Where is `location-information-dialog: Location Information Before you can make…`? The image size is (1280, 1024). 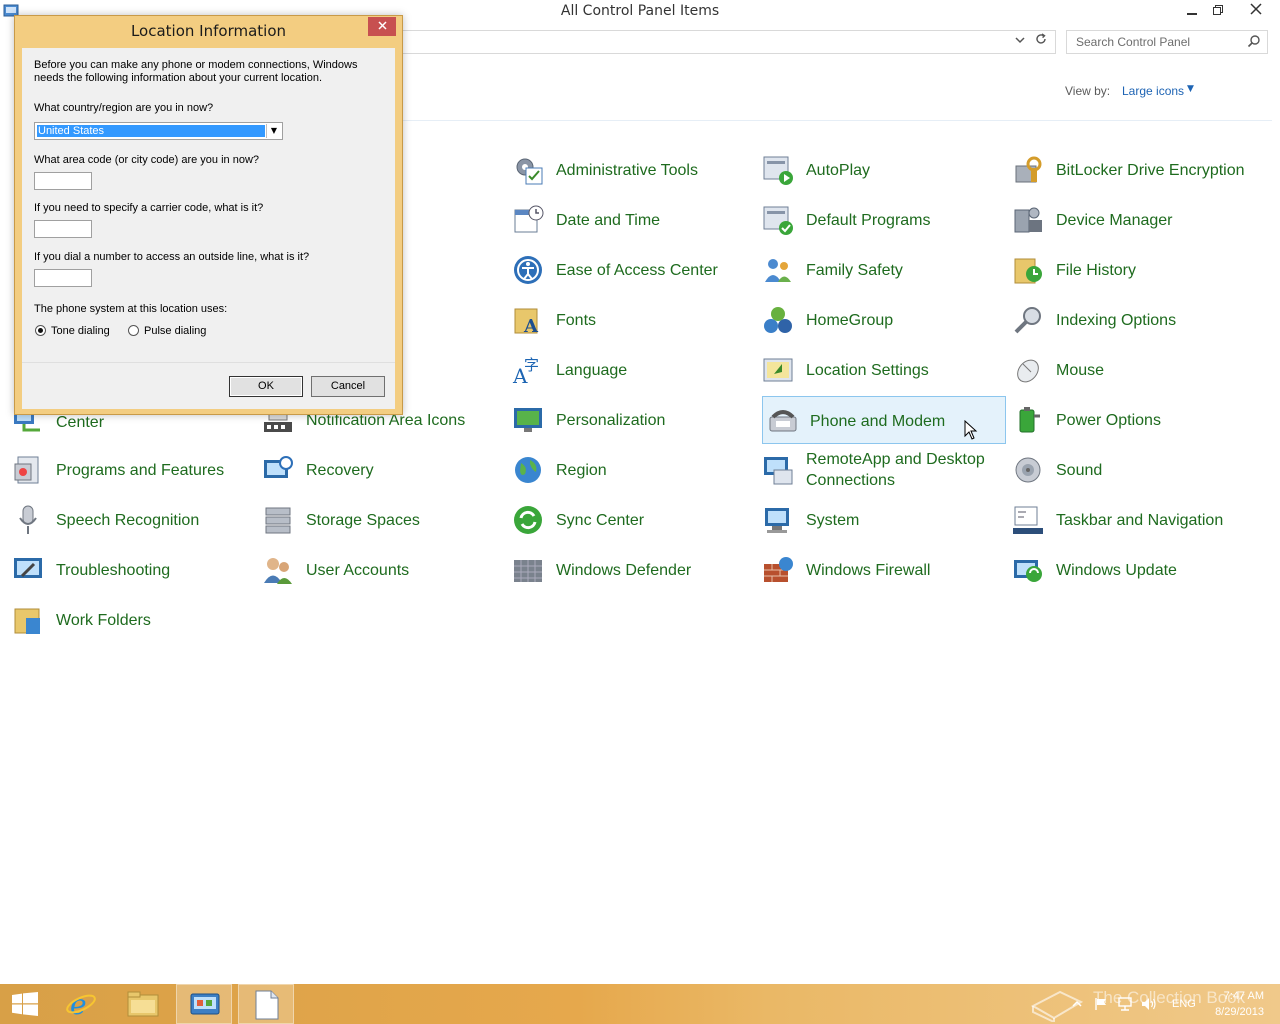 location-information-dialog: Location Information Before you can make… is located at coordinates (208, 215).